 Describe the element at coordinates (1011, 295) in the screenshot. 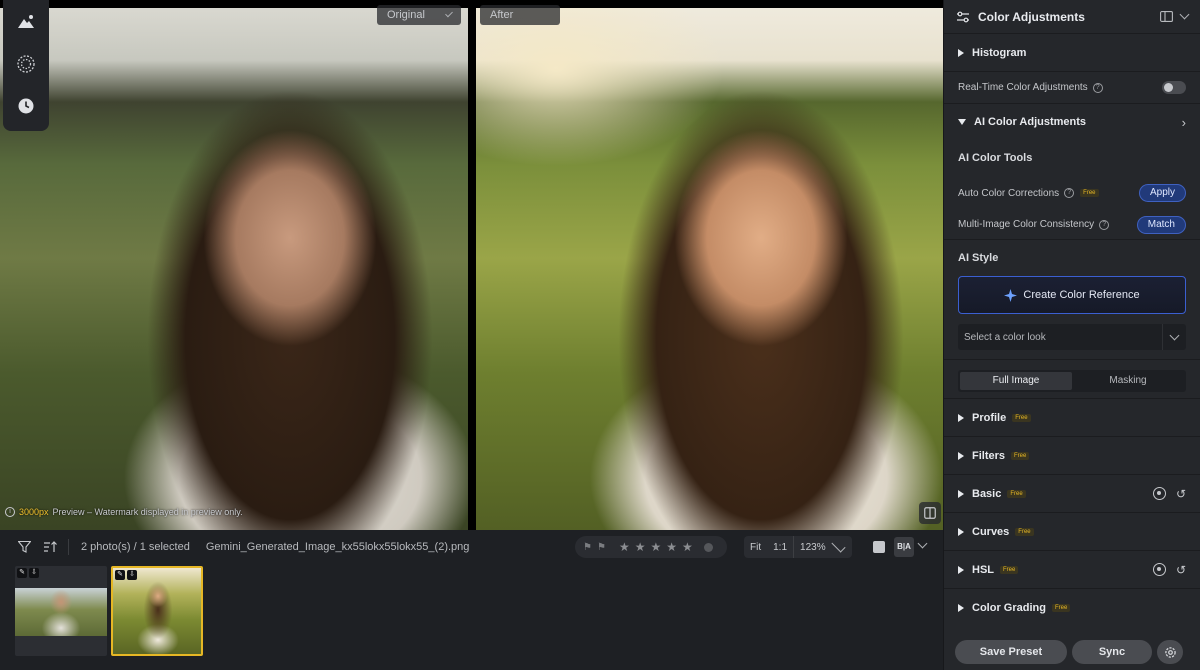

I see `sparkle-icon` at that location.